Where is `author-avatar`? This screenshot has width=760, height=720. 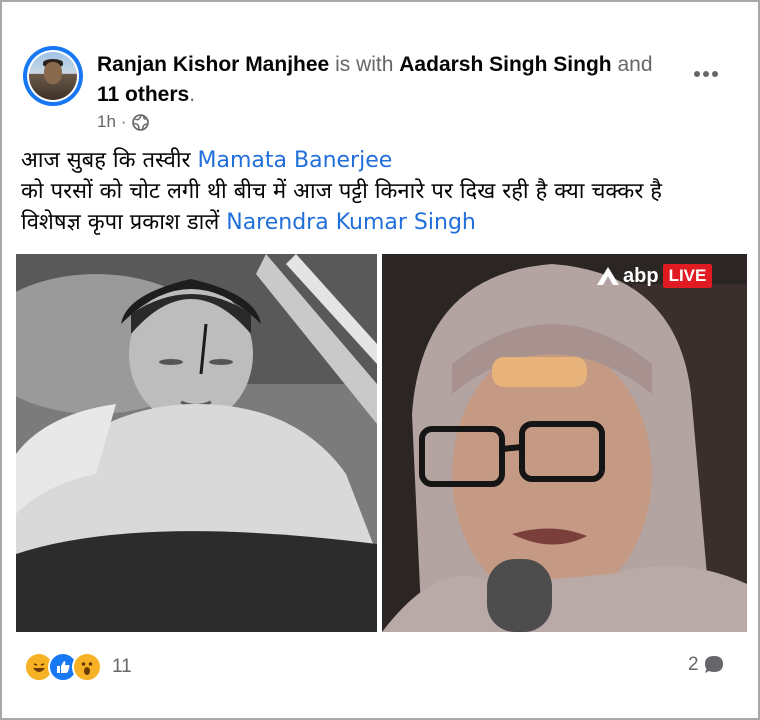
author-avatar is located at coordinates (53, 76).